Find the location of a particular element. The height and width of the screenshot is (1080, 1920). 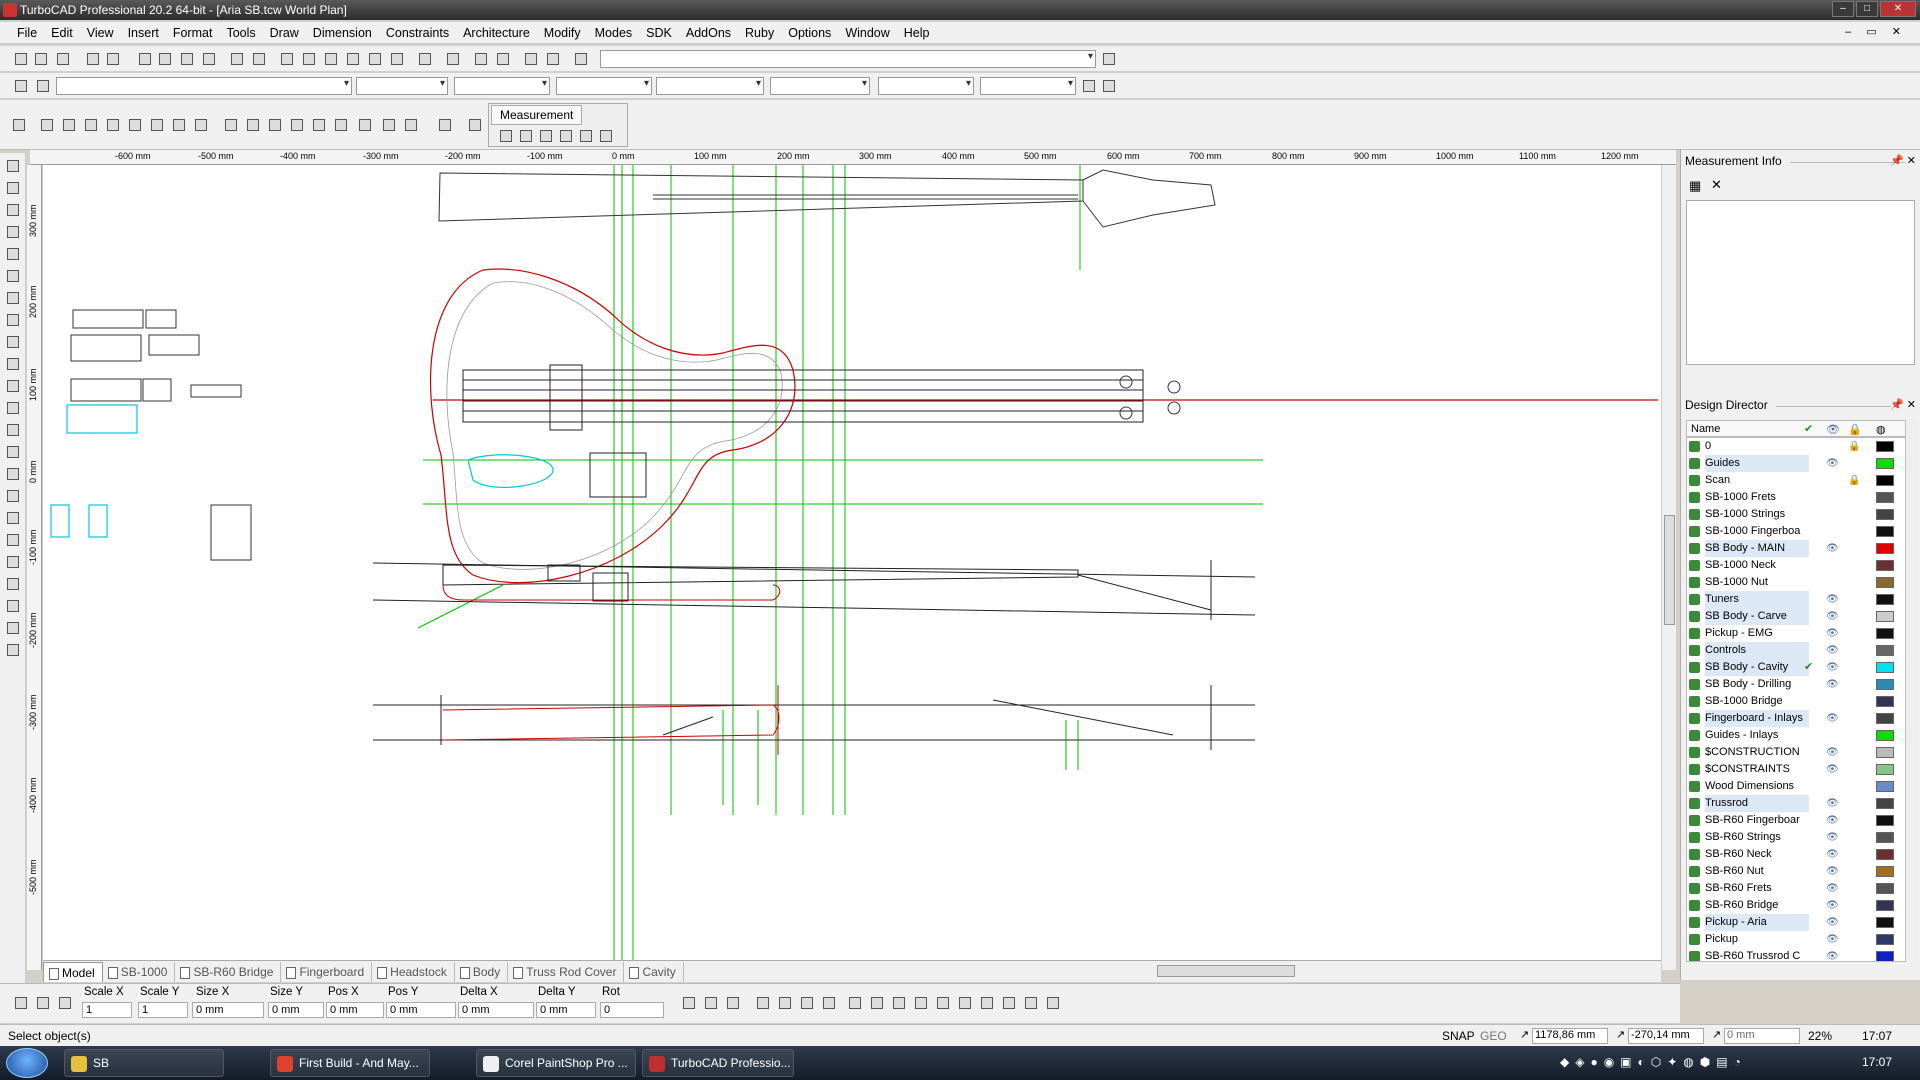

pen-style-combo is located at coordinates (502, 86).